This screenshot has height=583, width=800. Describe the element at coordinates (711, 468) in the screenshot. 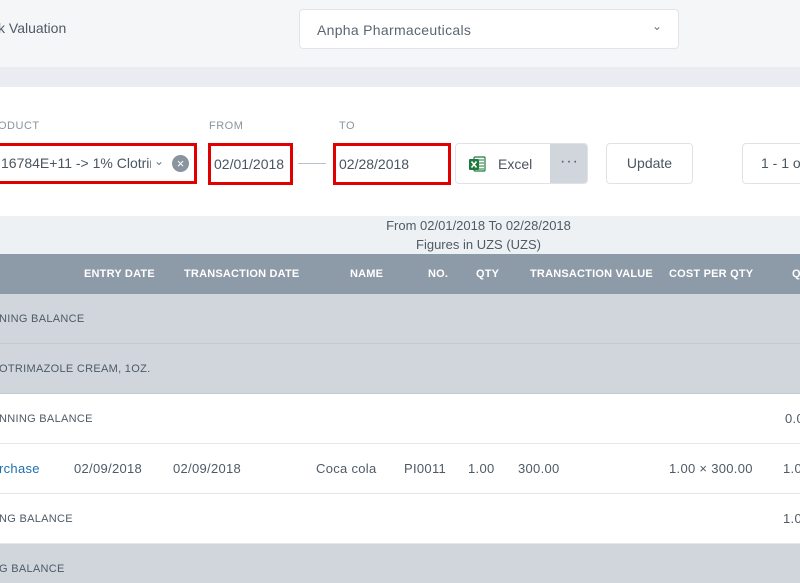

I see `cost-per-qty-cell: 1.00 × 300.00` at that location.